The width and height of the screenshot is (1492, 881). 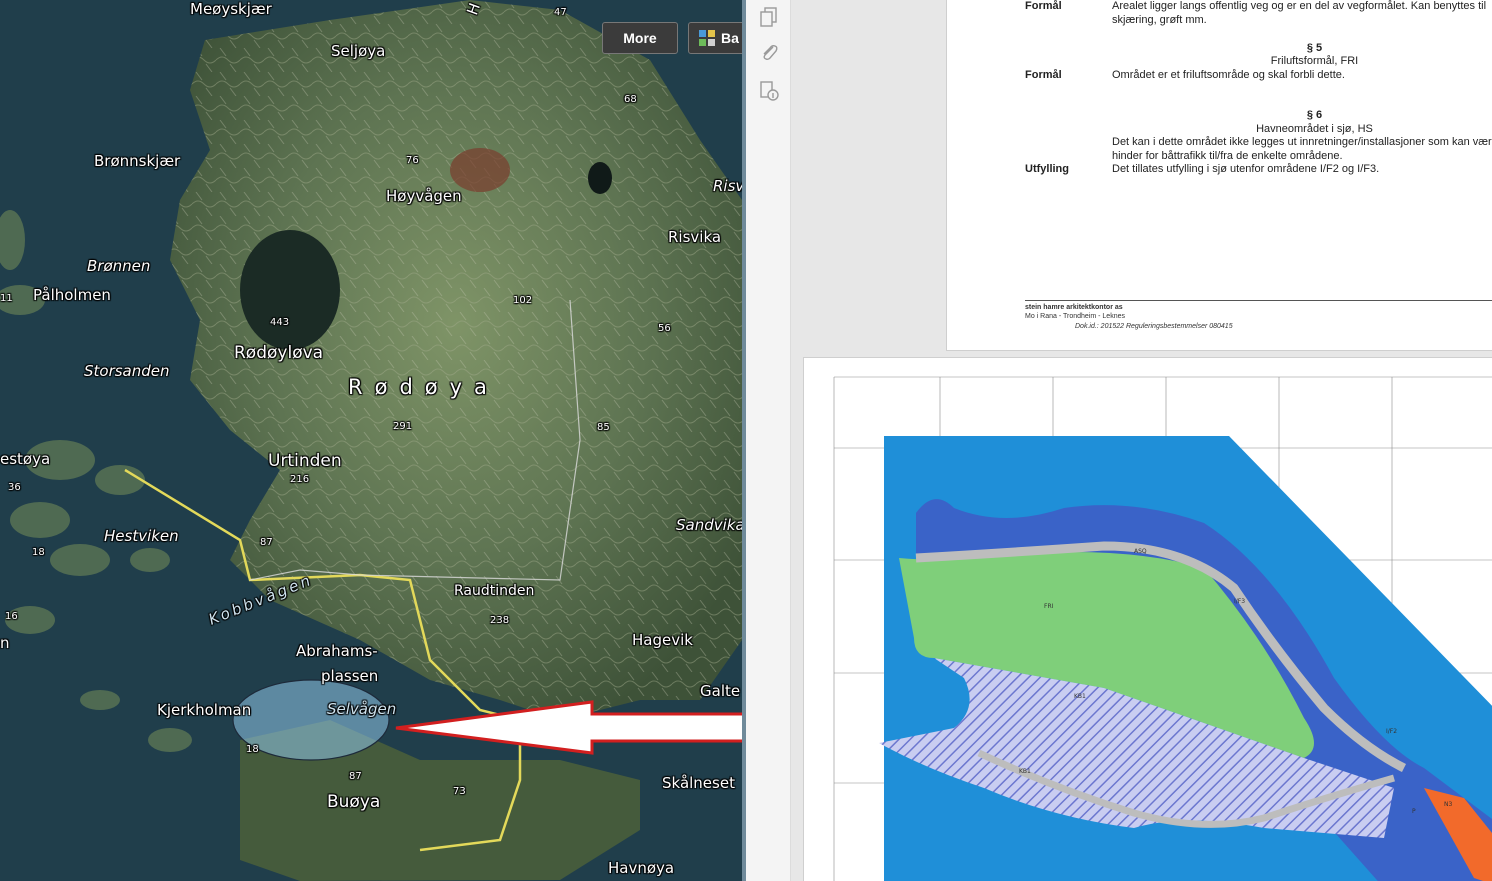 What do you see at coordinates (1314, 115) in the screenshot?
I see `section6-number: § 6` at bounding box center [1314, 115].